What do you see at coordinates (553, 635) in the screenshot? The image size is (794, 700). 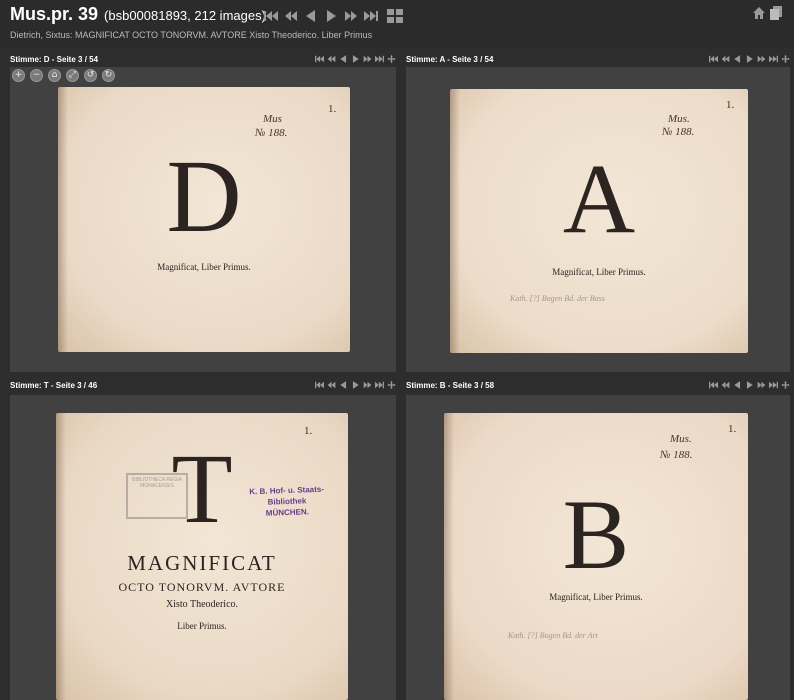 I see `pencil-note: Kath. [?] Bogen Bd. der Art` at bounding box center [553, 635].